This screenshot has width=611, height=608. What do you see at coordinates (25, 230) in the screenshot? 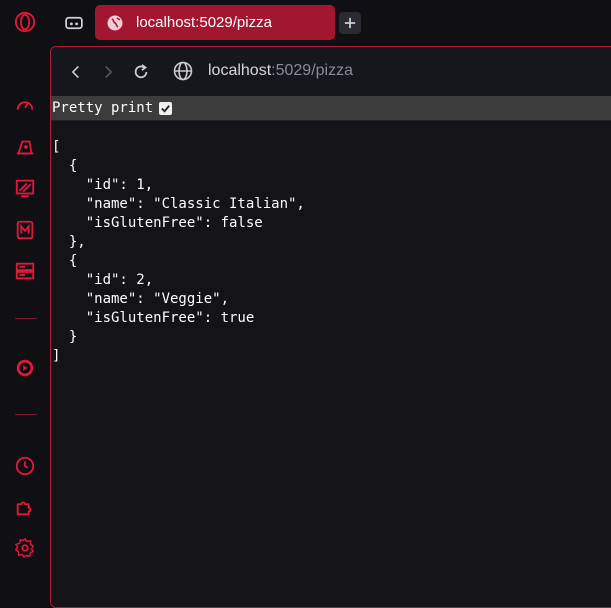
I see `m-icon` at bounding box center [25, 230].